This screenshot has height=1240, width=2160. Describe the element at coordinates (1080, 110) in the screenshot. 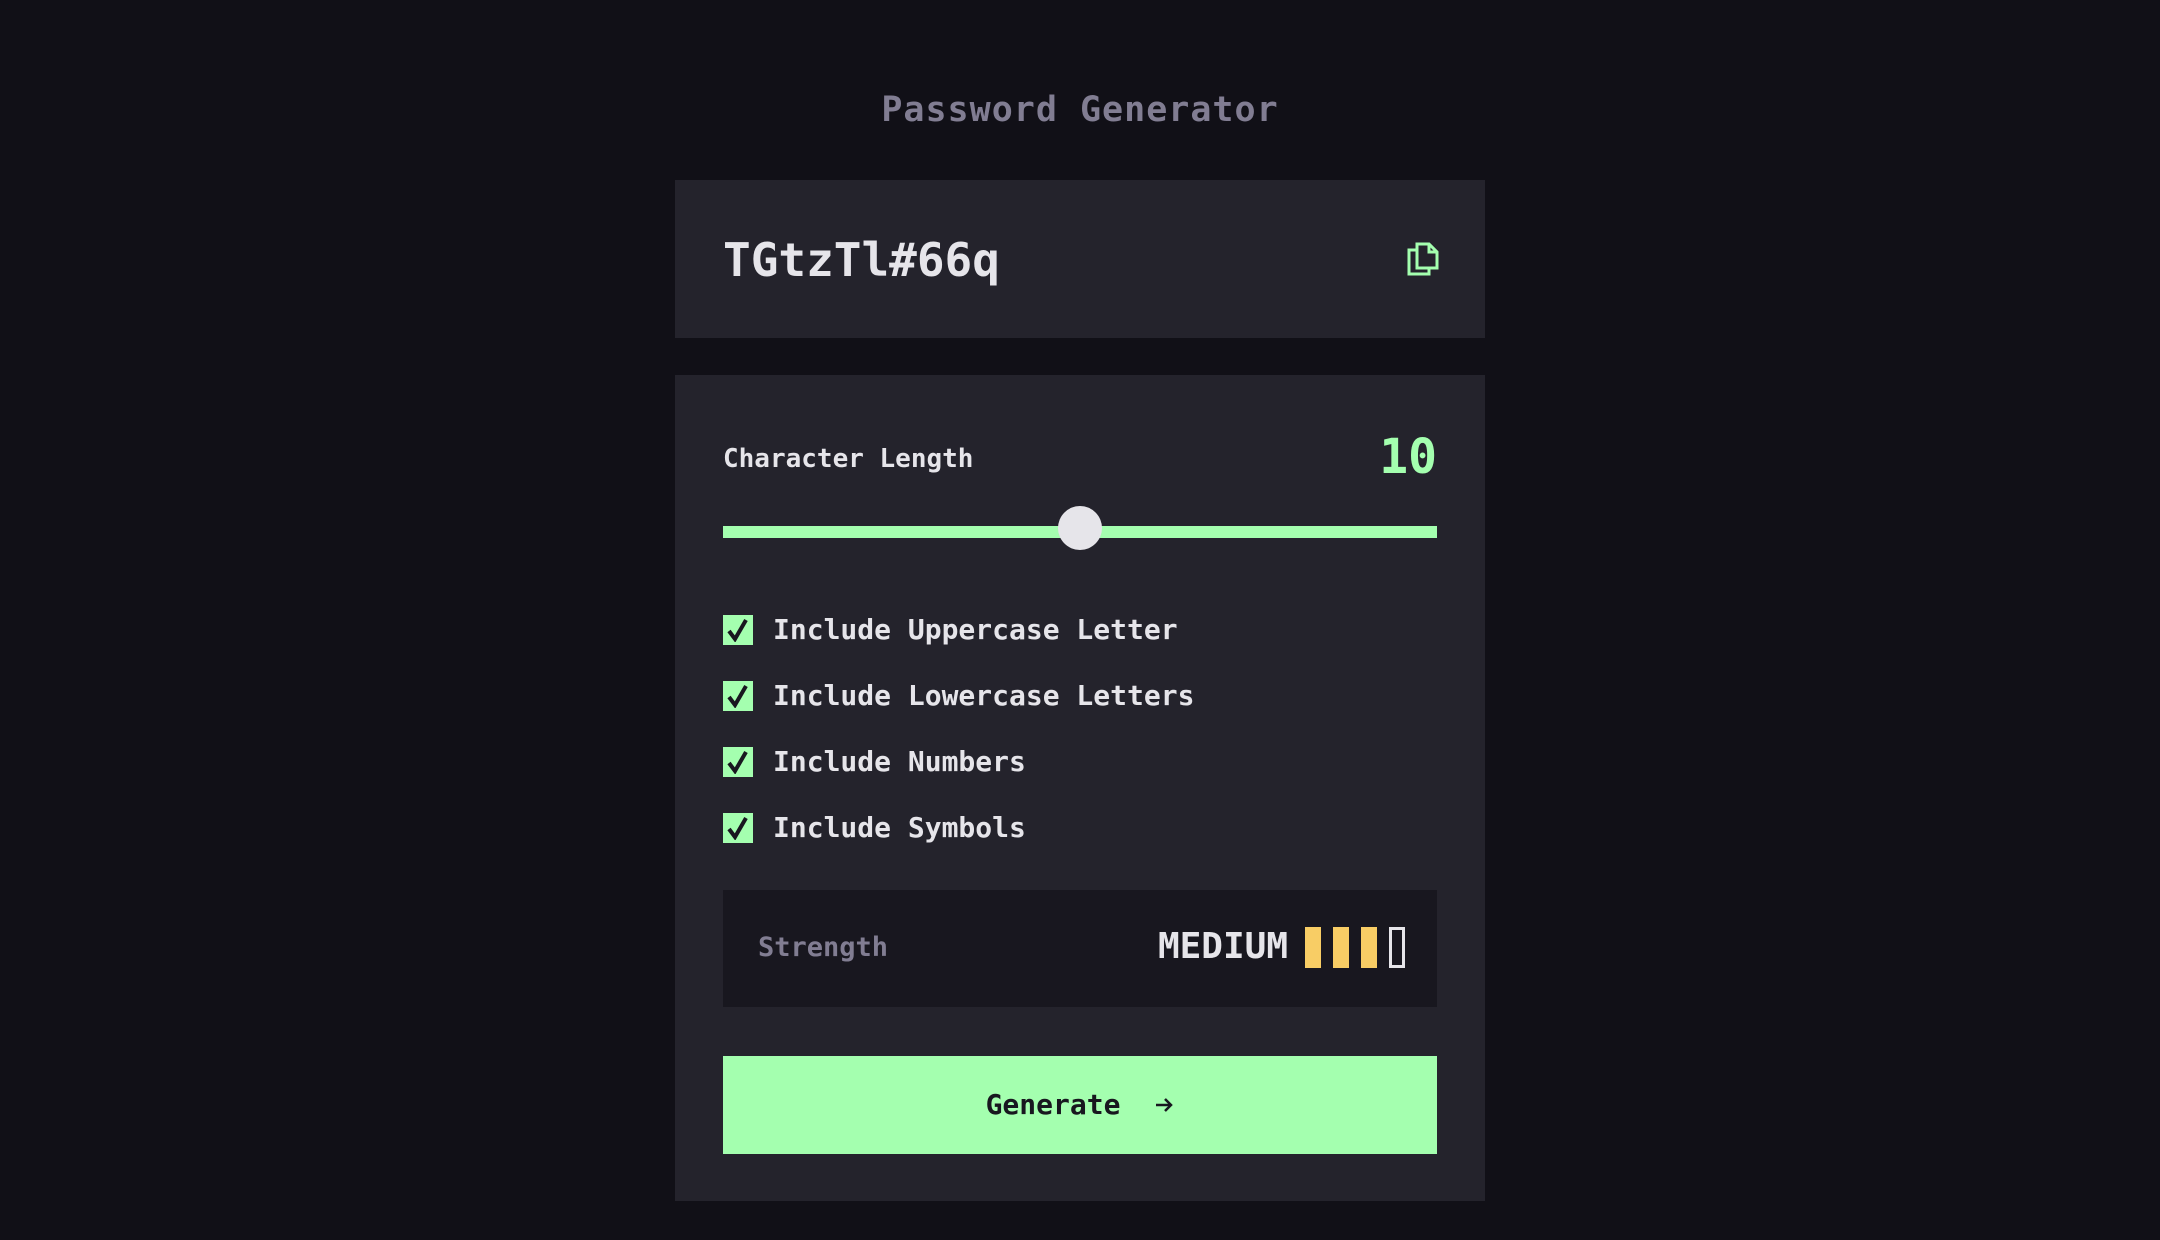

I see `page-title: Password Generator` at that location.